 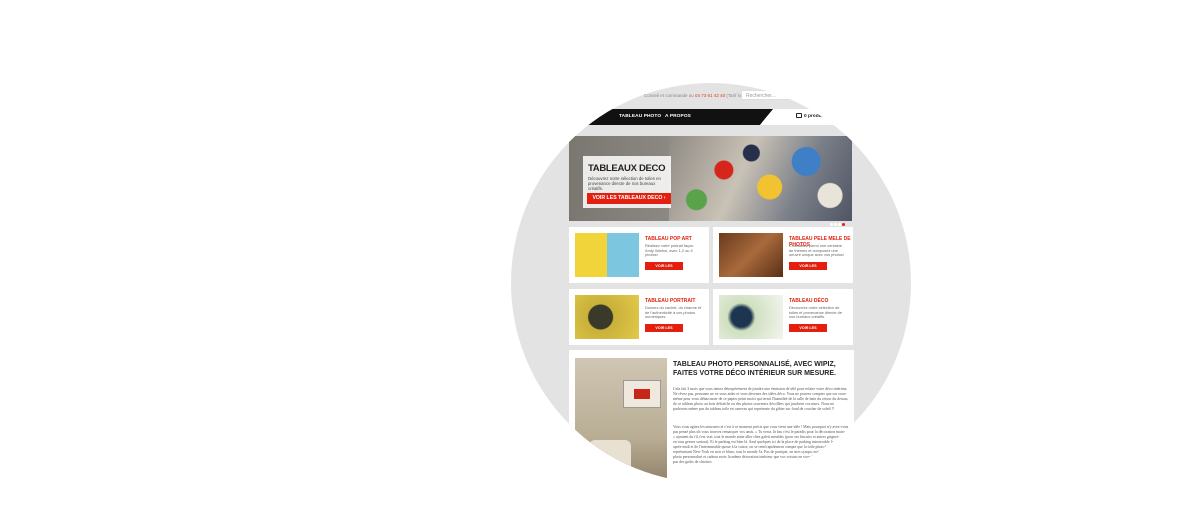 What do you see at coordinates (627, 168) in the screenshot?
I see `hero-title: TABLEAUX DECO` at bounding box center [627, 168].